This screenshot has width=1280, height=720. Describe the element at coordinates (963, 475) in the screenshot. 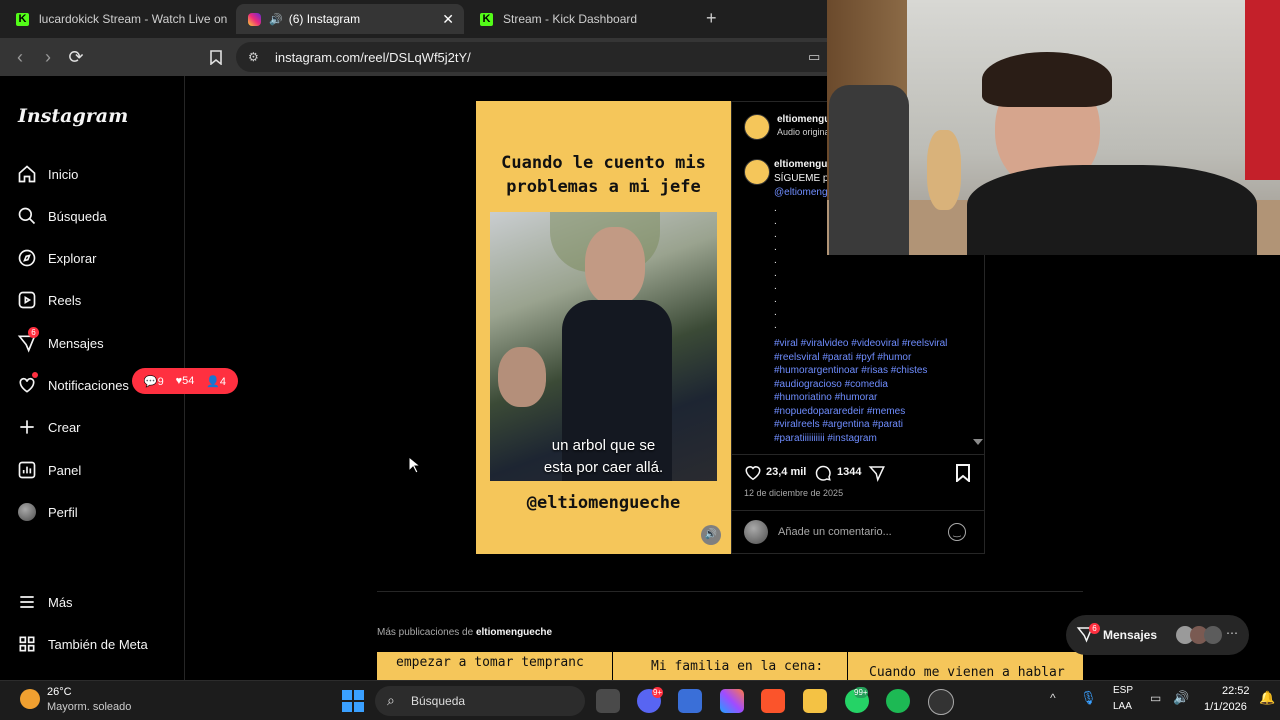

I see `save-button` at that location.